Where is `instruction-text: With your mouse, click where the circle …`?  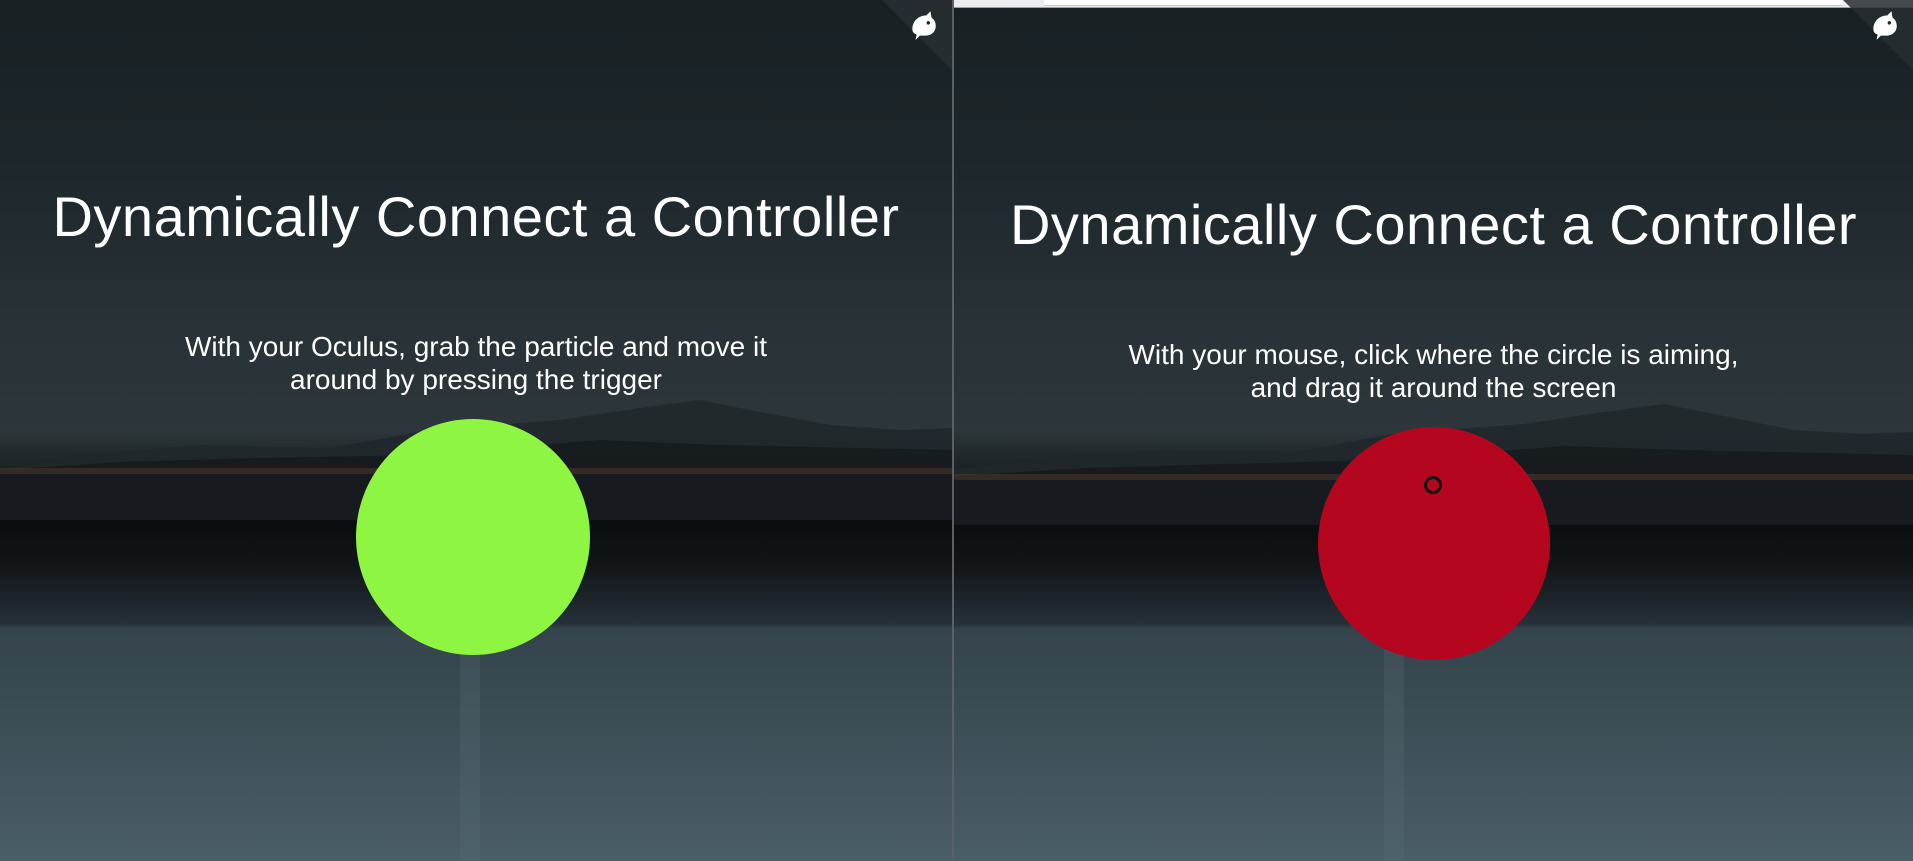
instruction-text: With your mouse, click where the circle … is located at coordinates (1433, 371).